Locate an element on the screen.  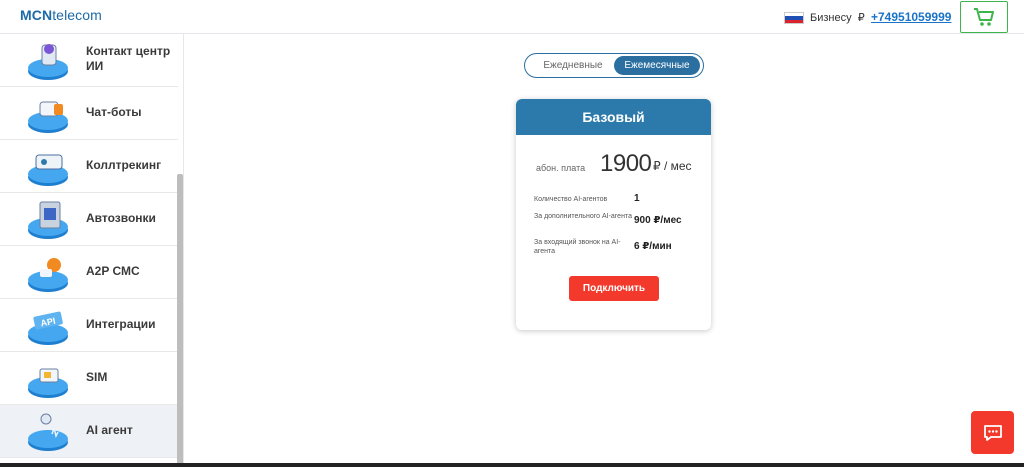
connect-button: Подключить is located at coordinates (614, 288).